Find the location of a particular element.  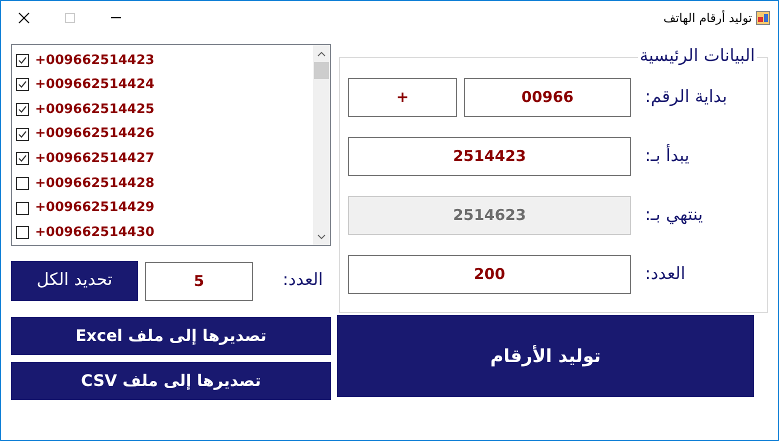

minimize-icon is located at coordinates (116, 17).